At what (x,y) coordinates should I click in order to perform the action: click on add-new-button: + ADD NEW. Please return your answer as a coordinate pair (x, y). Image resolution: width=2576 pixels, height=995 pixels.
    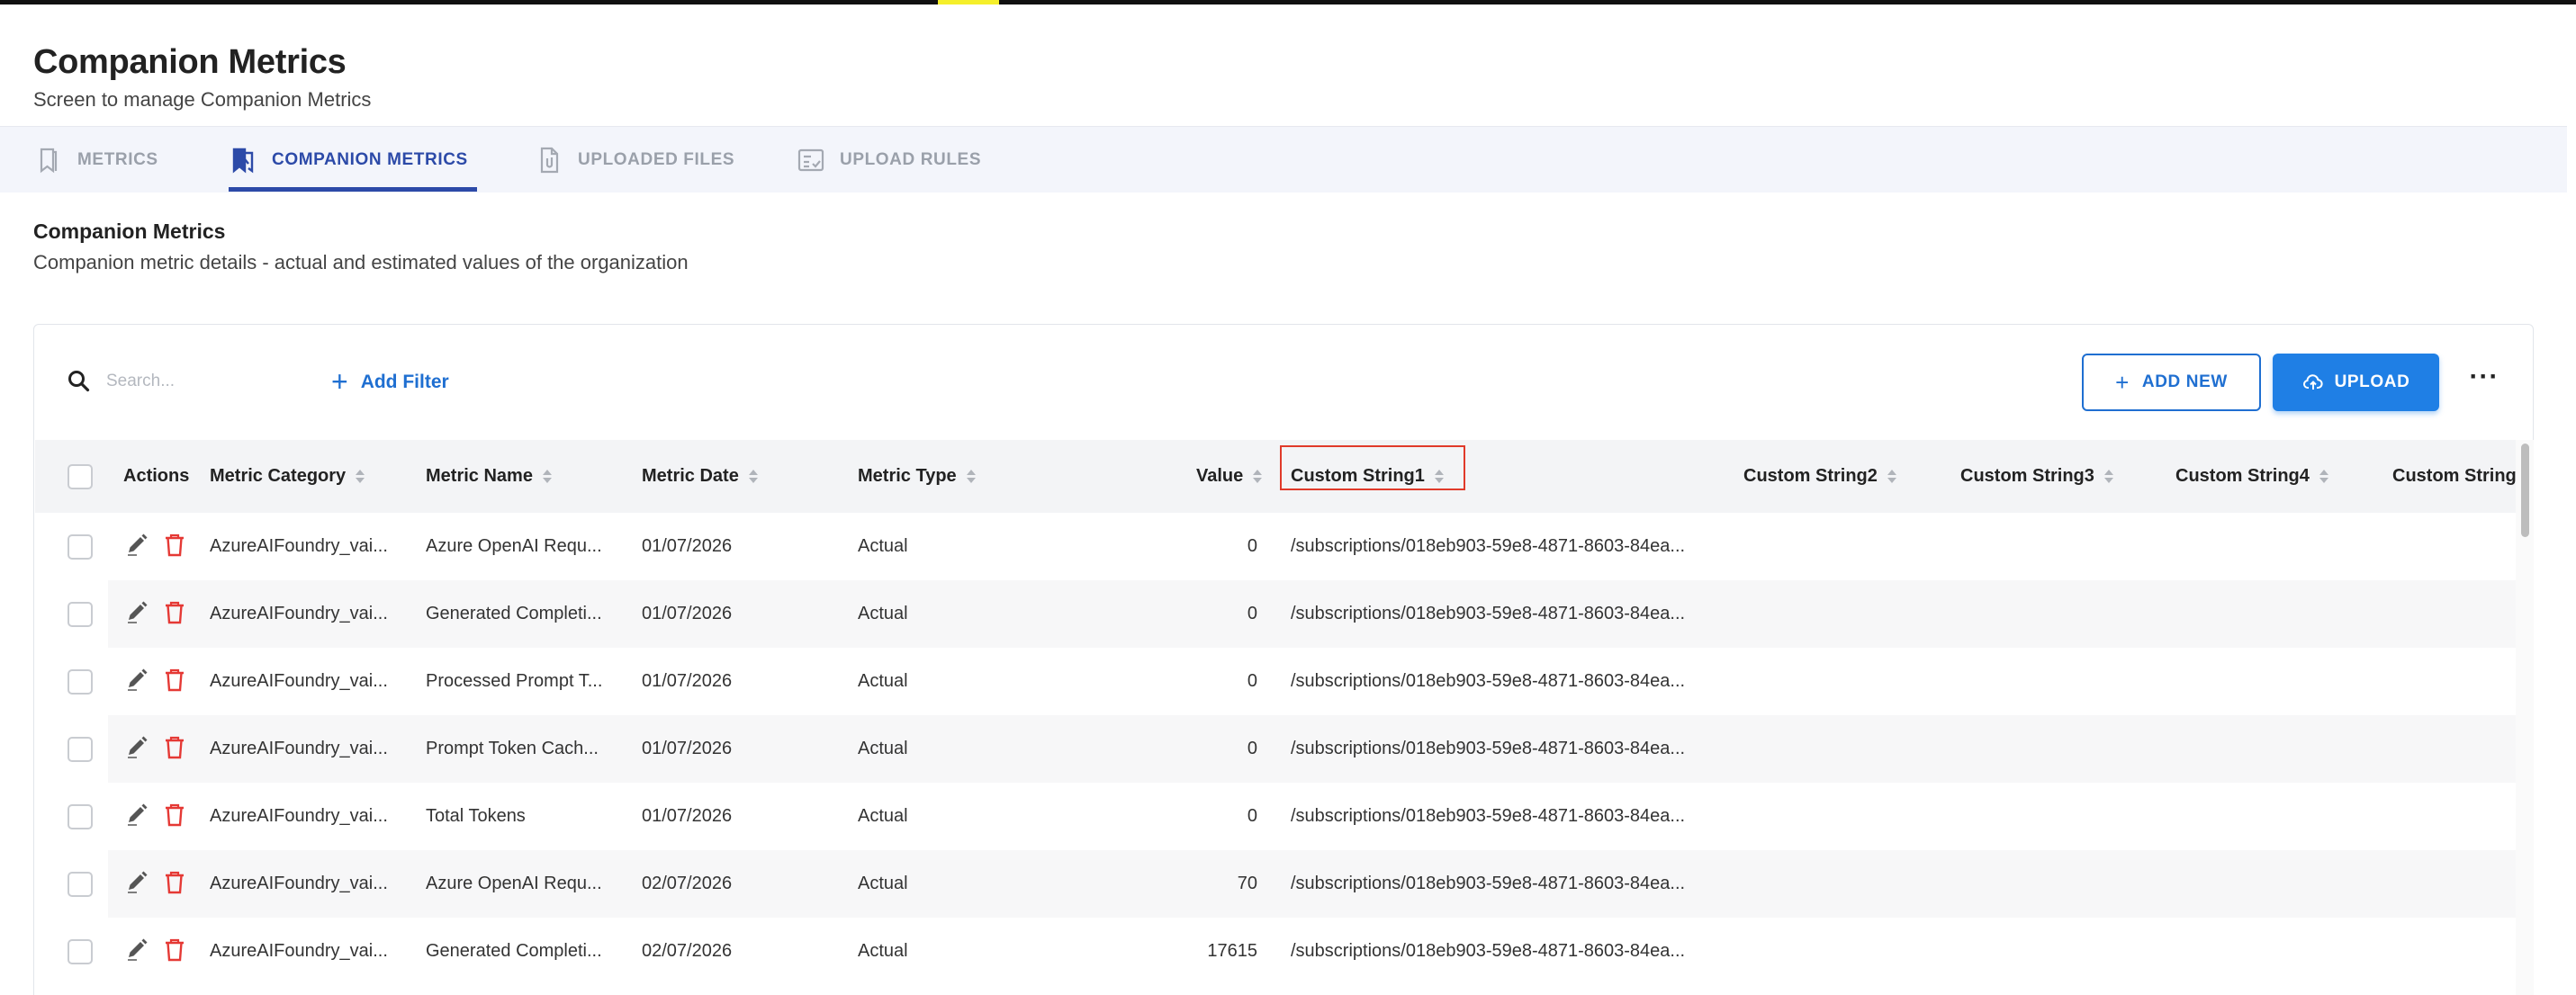
    Looking at the image, I should click on (2171, 383).